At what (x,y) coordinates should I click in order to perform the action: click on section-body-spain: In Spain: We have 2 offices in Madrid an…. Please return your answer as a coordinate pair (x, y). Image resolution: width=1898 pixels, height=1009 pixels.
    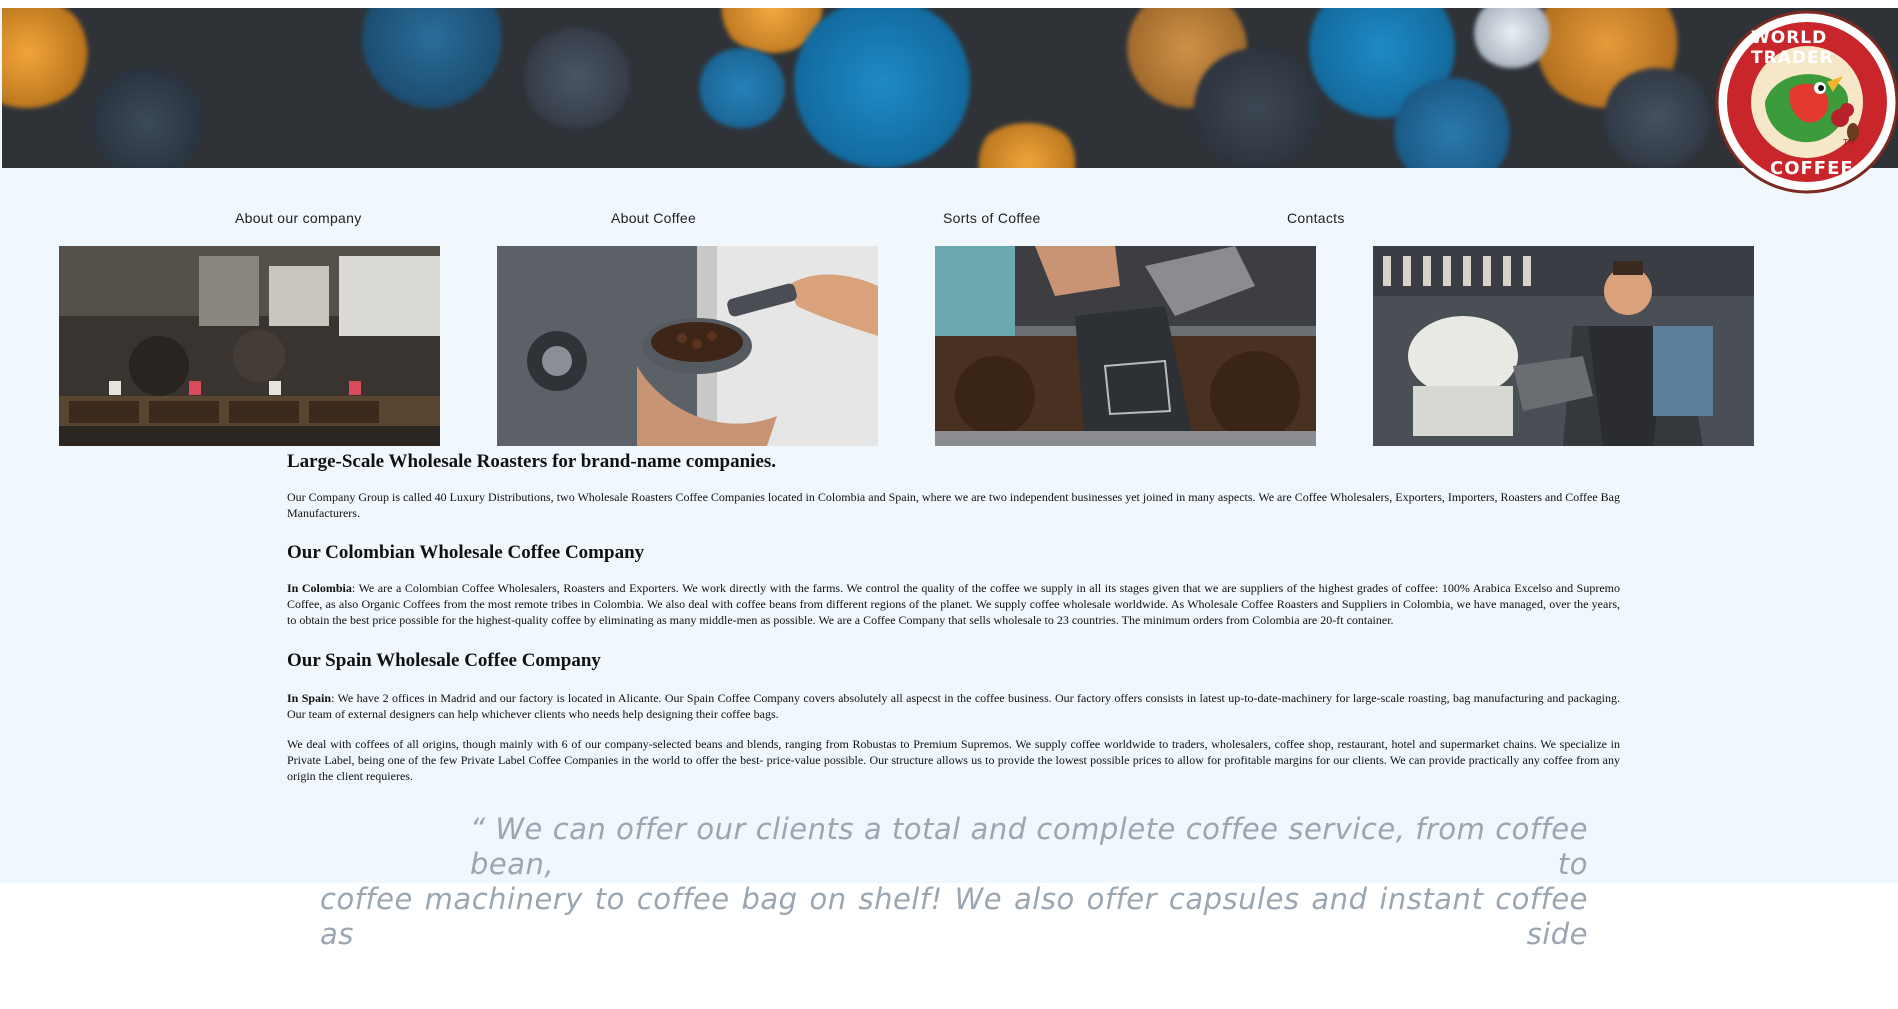
    Looking at the image, I should click on (953, 706).